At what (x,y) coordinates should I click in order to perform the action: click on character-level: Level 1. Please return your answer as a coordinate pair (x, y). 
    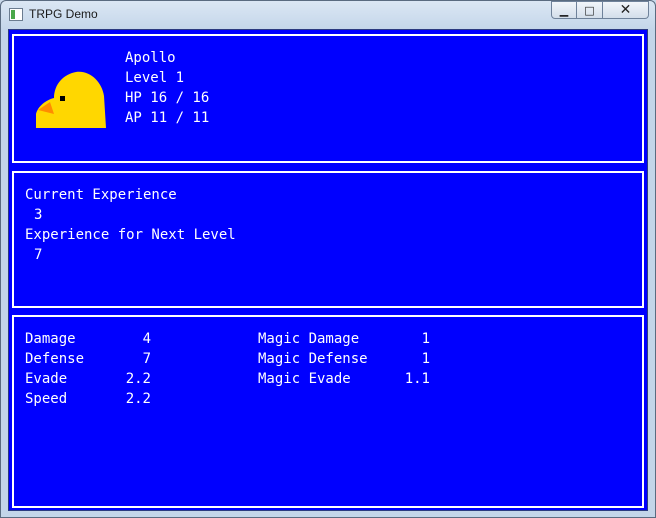
    Looking at the image, I should click on (155, 78).